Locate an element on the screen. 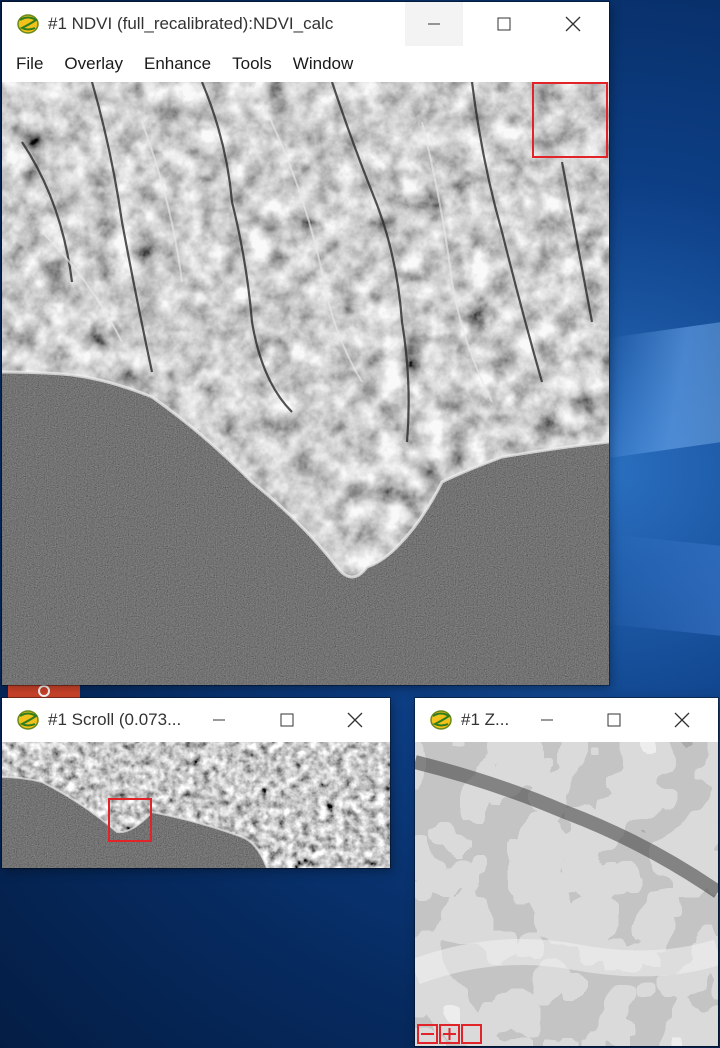 Image resolution: width=720 pixels, height=1048 pixels. main-menubar: File Overlay Enhance Tools Window is located at coordinates (305, 64).